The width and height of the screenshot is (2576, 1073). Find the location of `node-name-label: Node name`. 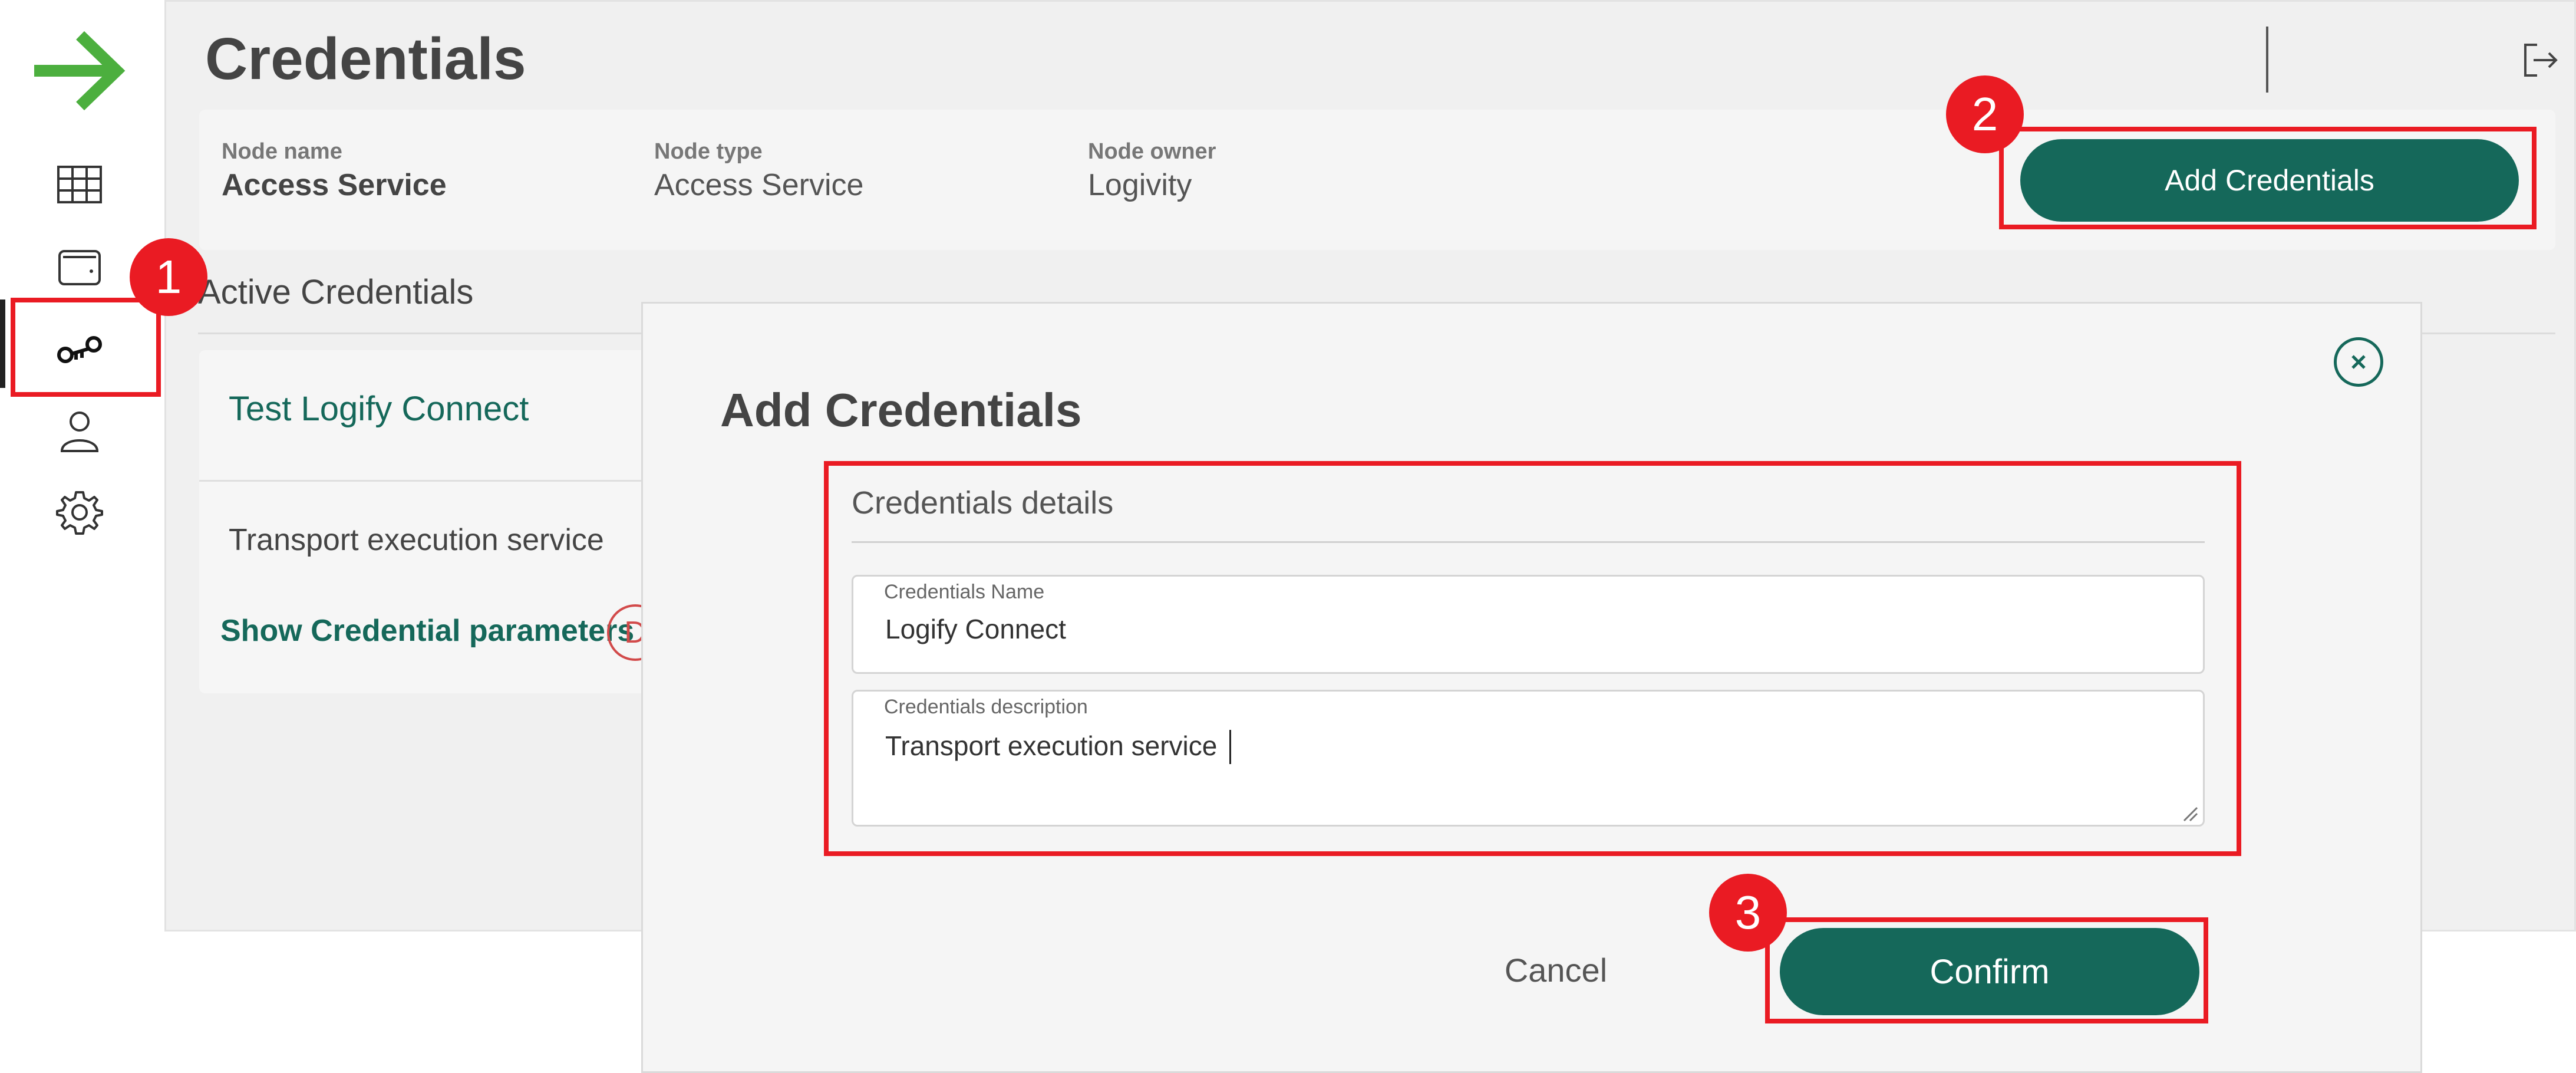

node-name-label: Node name is located at coordinates (282, 151).